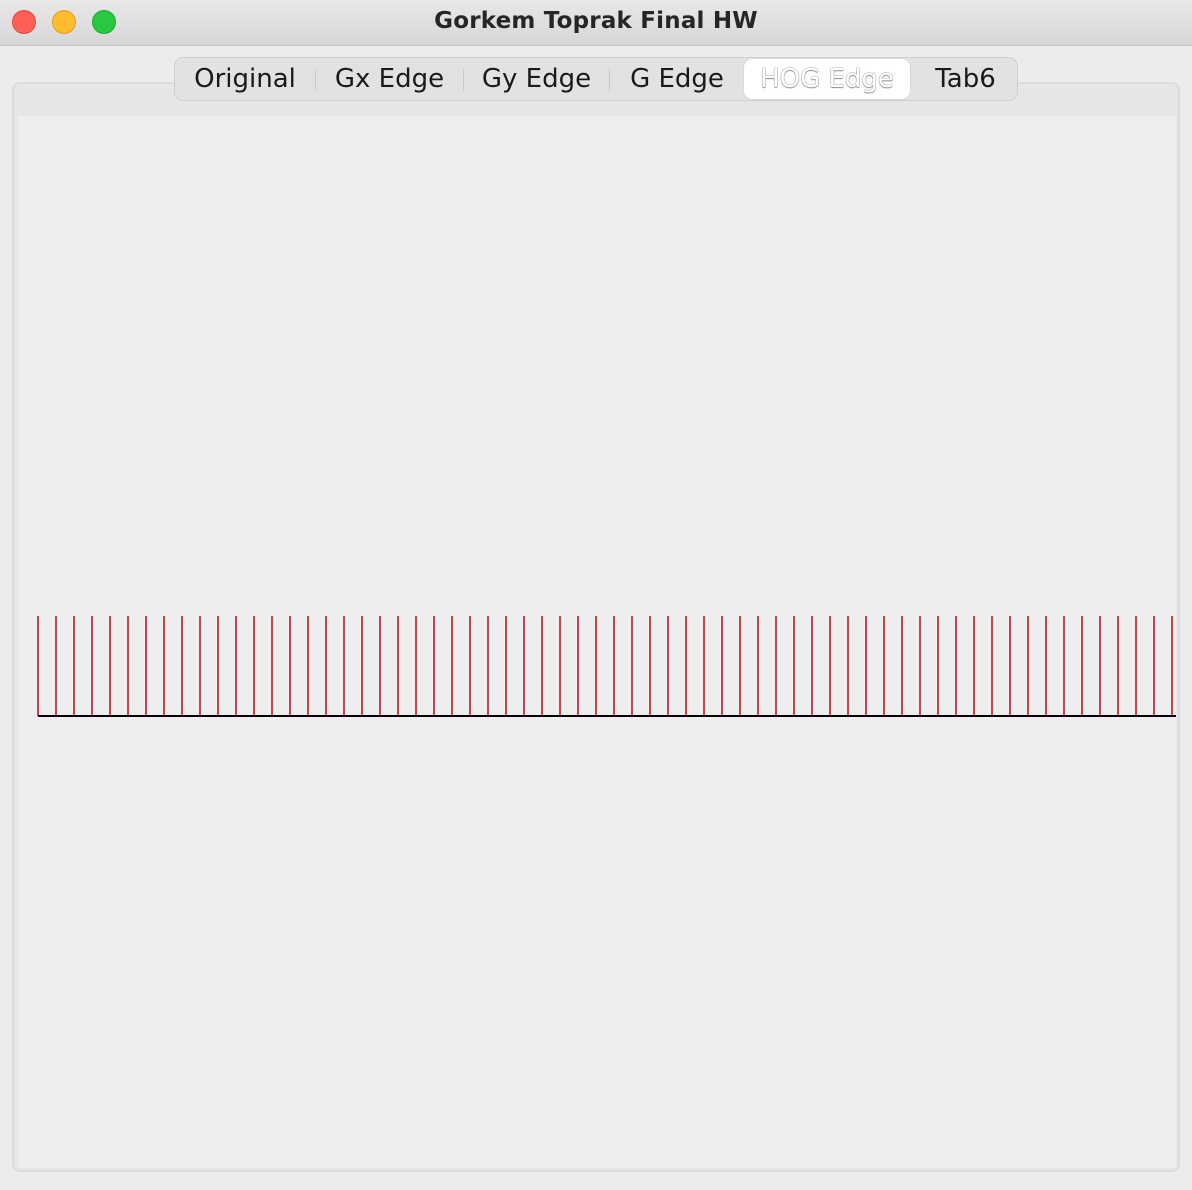 The width and height of the screenshot is (1192, 1190). I want to click on tab-gy-edge: Gy Edge, so click(536, 79).